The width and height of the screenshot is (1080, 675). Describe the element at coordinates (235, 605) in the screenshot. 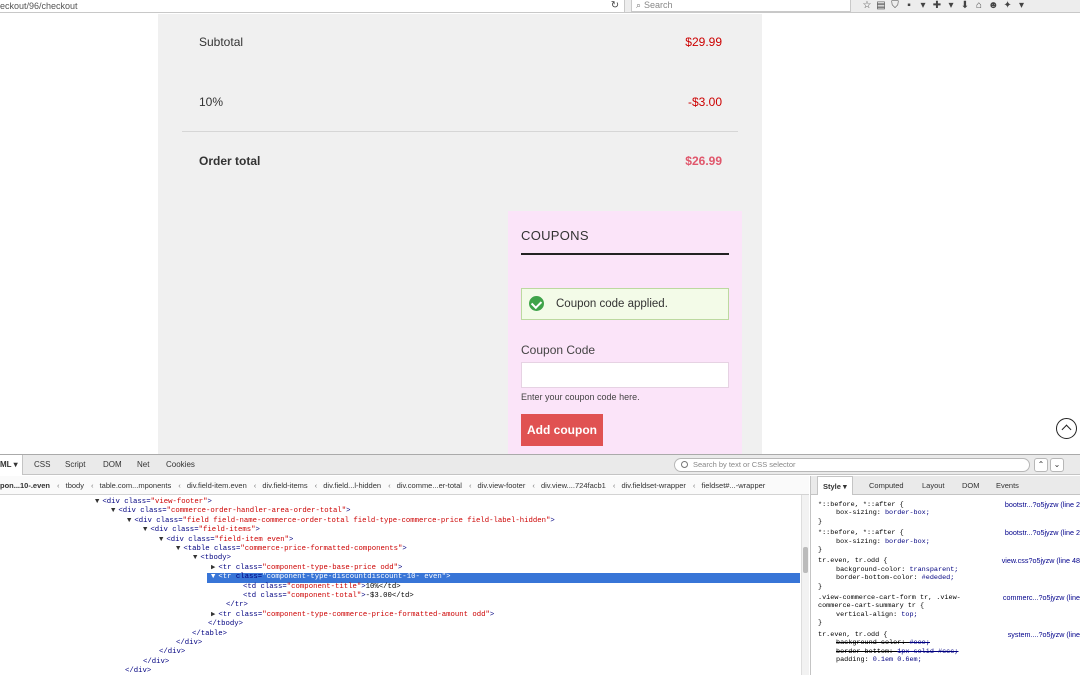

I see `html-tree-node: </tr>` at that location.